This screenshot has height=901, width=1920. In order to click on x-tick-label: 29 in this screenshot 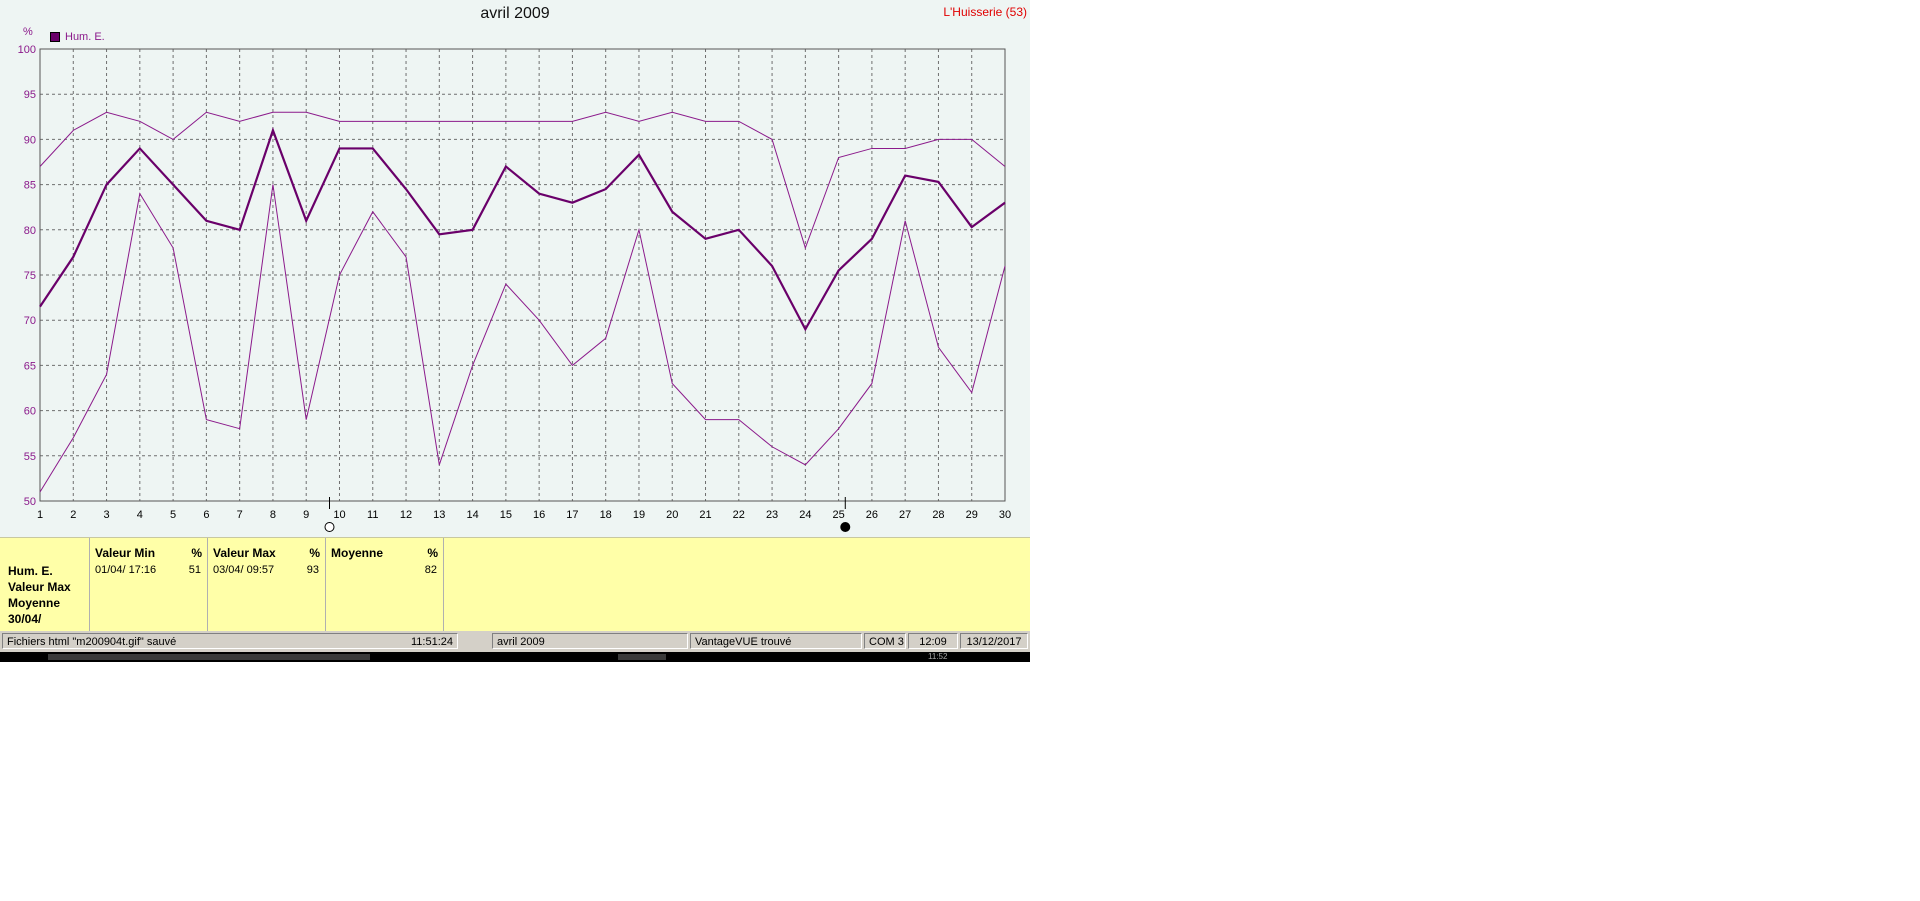, I will do `click(972, 515)`.